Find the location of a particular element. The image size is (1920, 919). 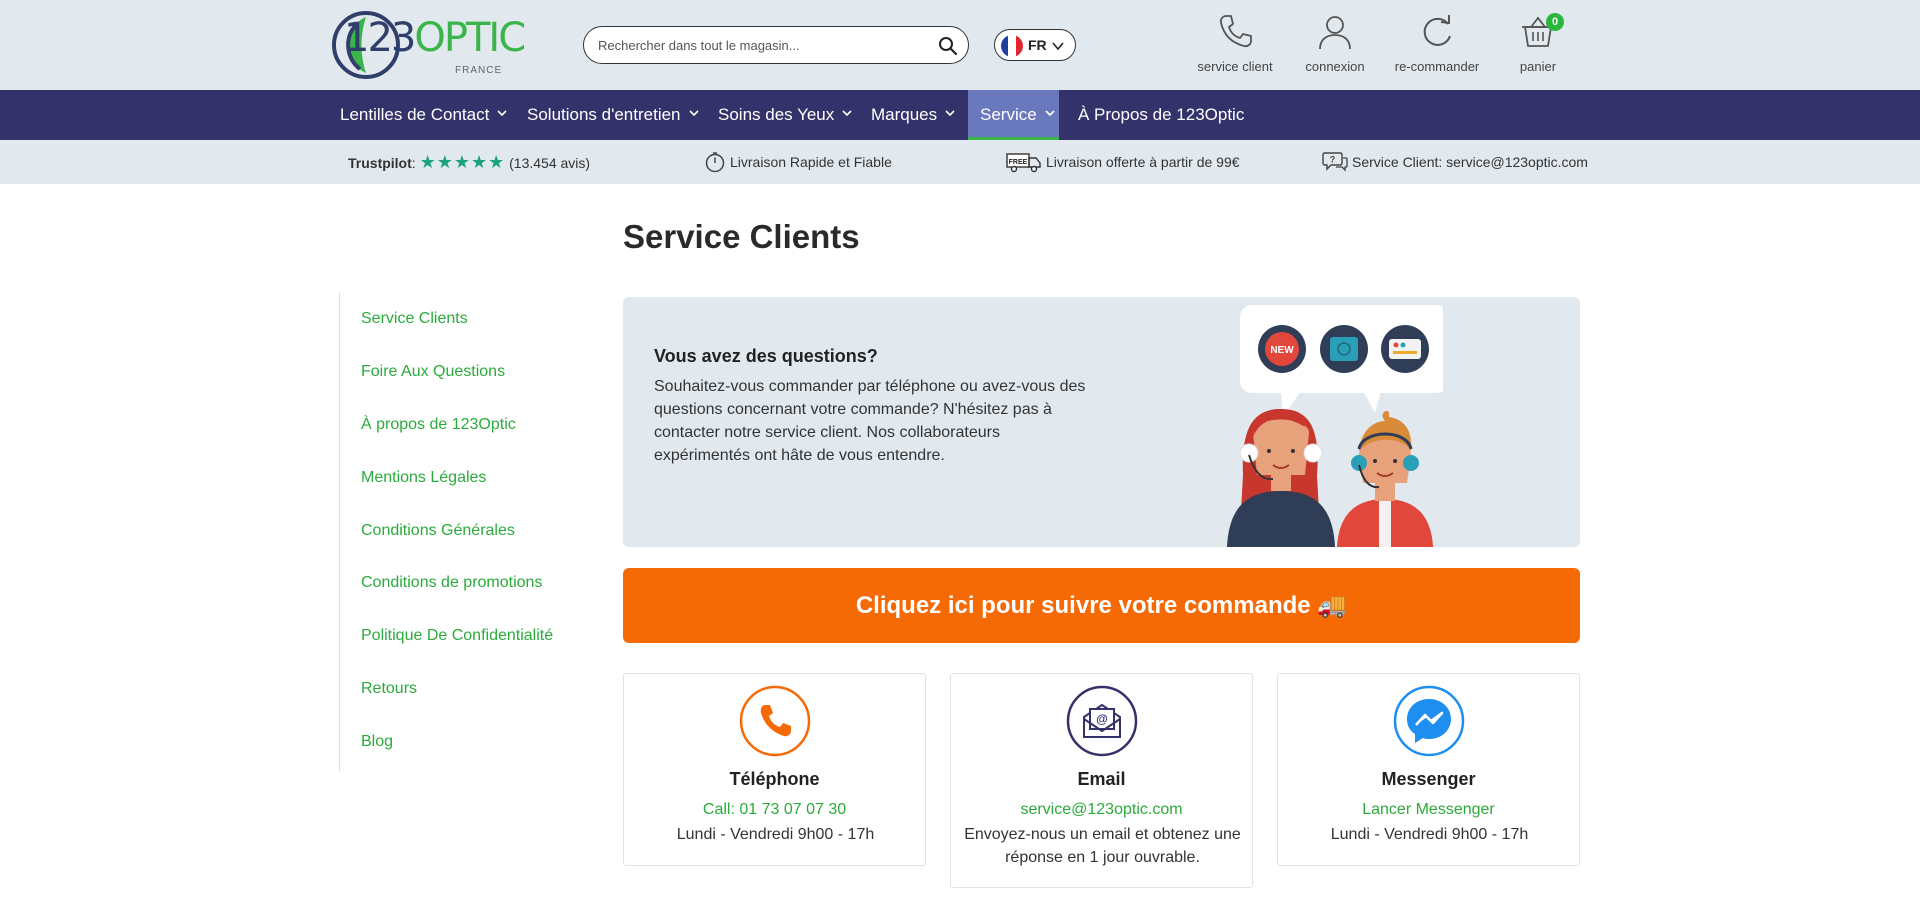

connexion-label: connexion is located at coordinates (1335, 66).